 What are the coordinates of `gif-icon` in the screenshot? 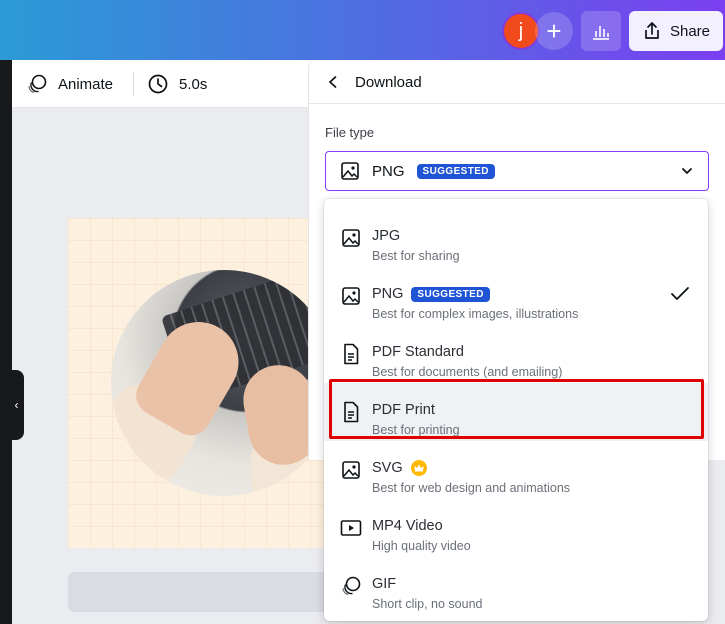 It's located at (351, 586).